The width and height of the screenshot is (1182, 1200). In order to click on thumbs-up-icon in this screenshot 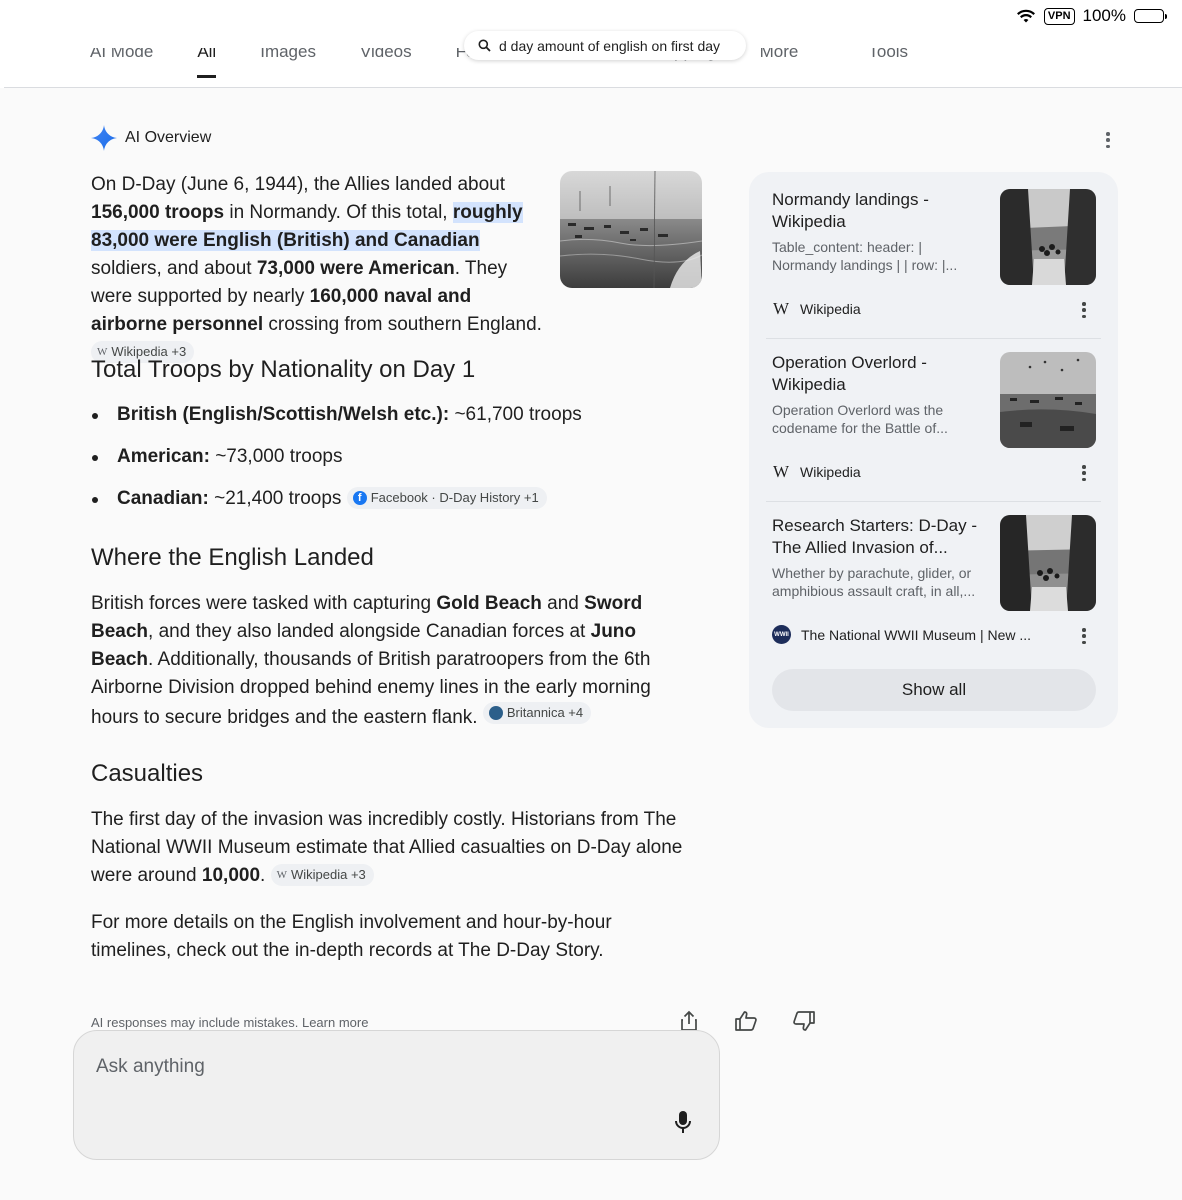, I will do `click(746, 1021)`.